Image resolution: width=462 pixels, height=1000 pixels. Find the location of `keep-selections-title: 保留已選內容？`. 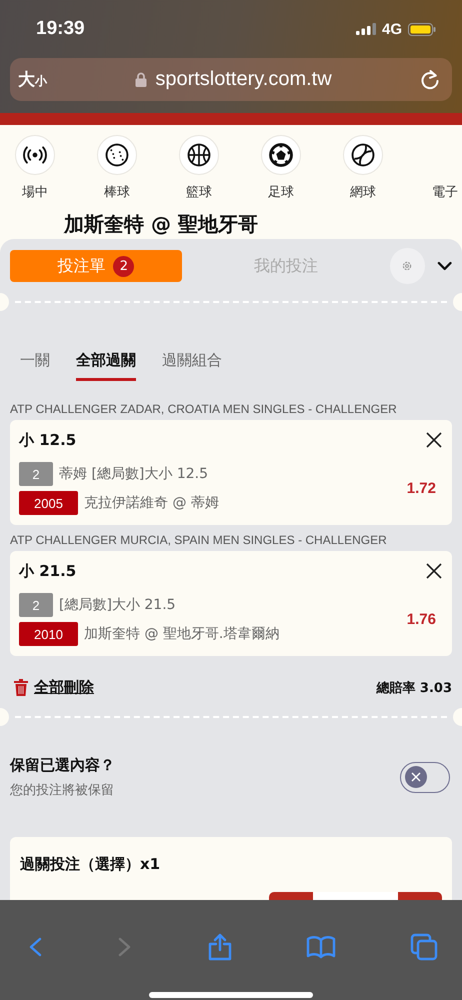

keep-selections-title: 保留已選內容？ is located at coordinates (62, 765).